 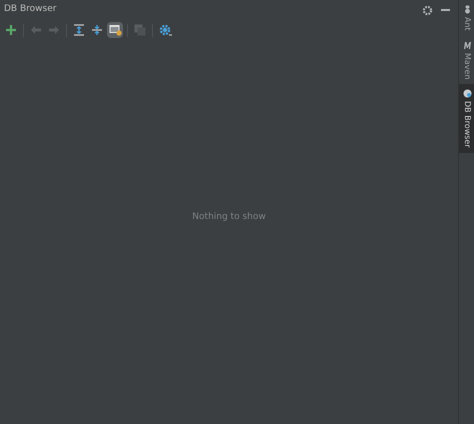 I want to click on expand-all-icon, so click(x=79, y=30).